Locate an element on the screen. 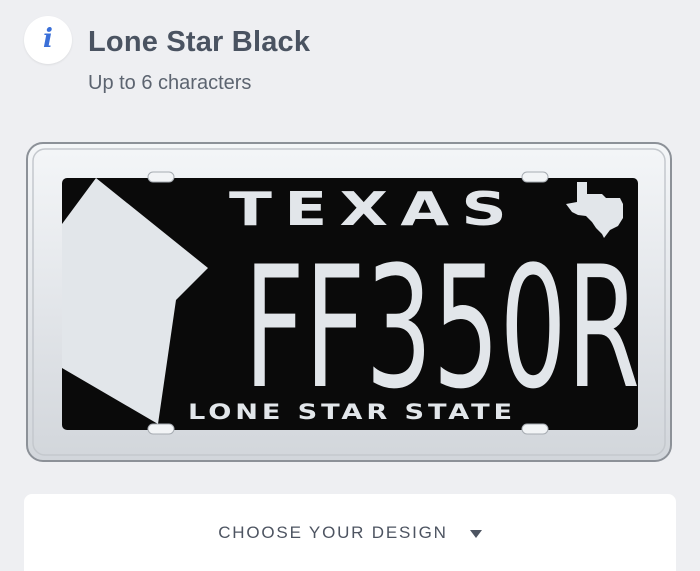 This screenshot has width=700, height=571. plate-slogan: LONE STAR STATE is located at coordinates (352, 412).